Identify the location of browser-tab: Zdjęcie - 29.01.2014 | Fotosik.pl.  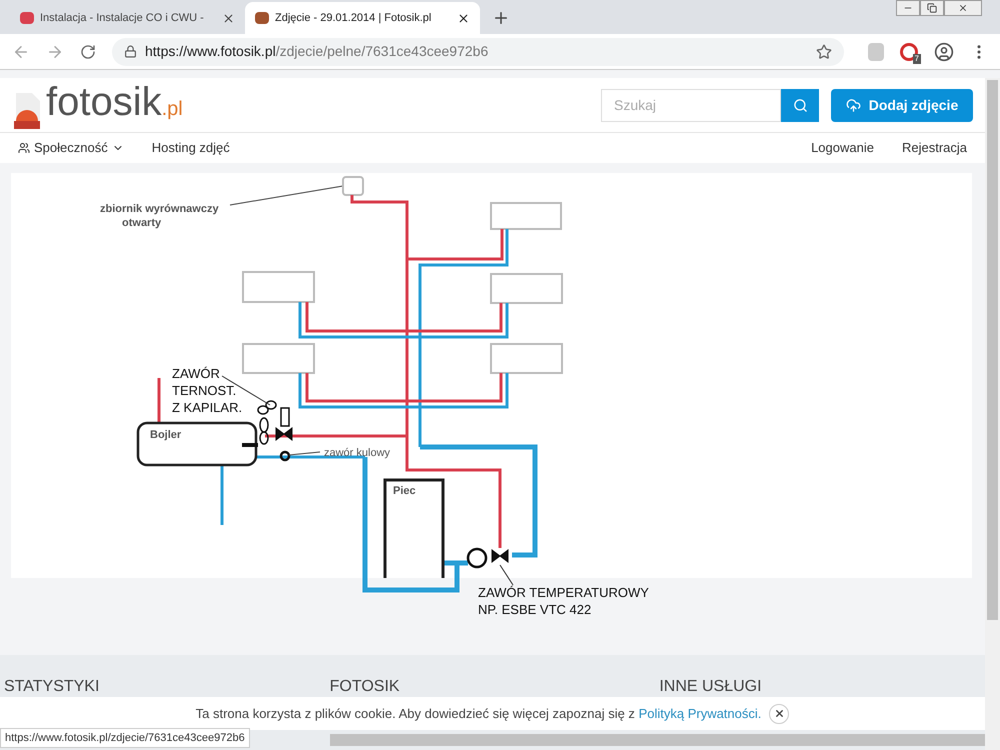
(362, 18).